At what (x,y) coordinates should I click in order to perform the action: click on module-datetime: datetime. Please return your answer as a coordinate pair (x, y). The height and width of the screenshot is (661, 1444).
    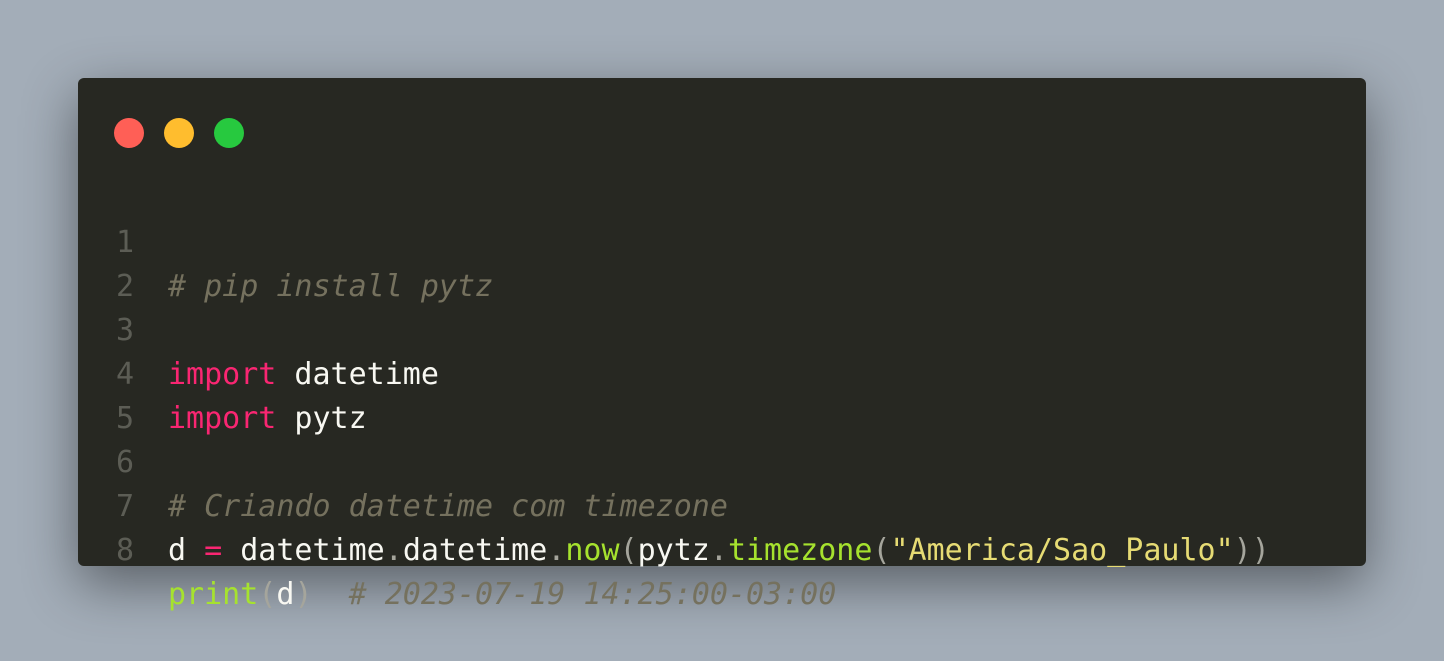
    Looking at the image, I should click on (312, 550).